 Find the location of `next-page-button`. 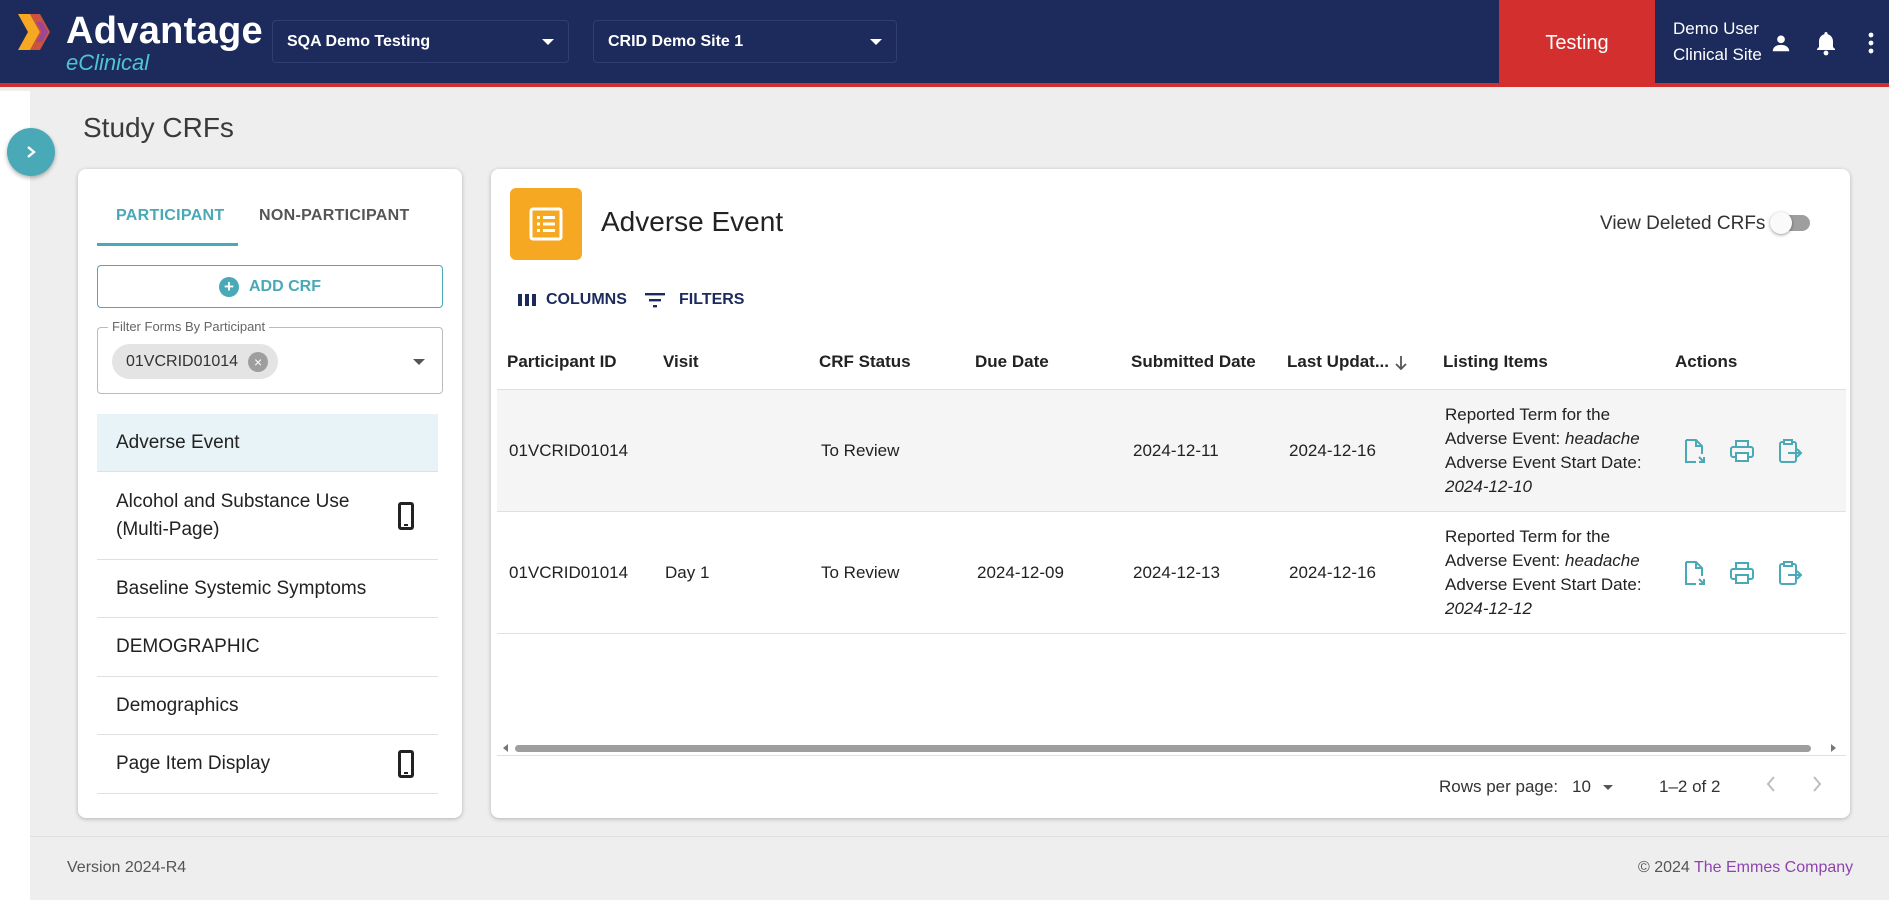

next-page-button is located at coordinates (1817, 786).